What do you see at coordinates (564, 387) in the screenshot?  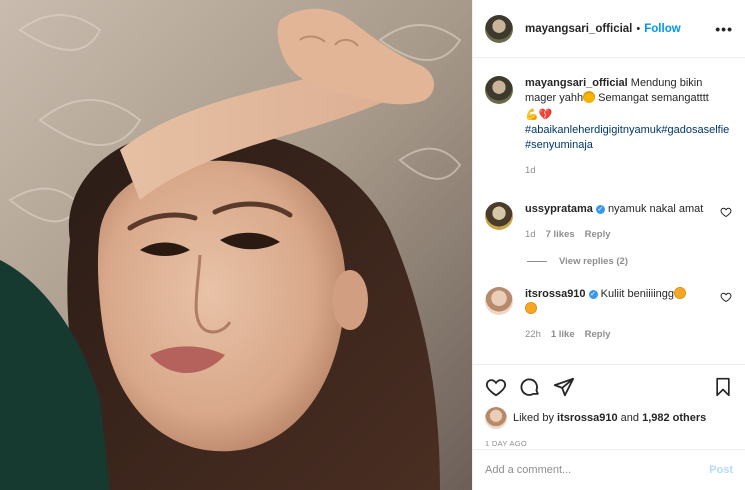 I see `share-icon` at bounding box center [564, 387].